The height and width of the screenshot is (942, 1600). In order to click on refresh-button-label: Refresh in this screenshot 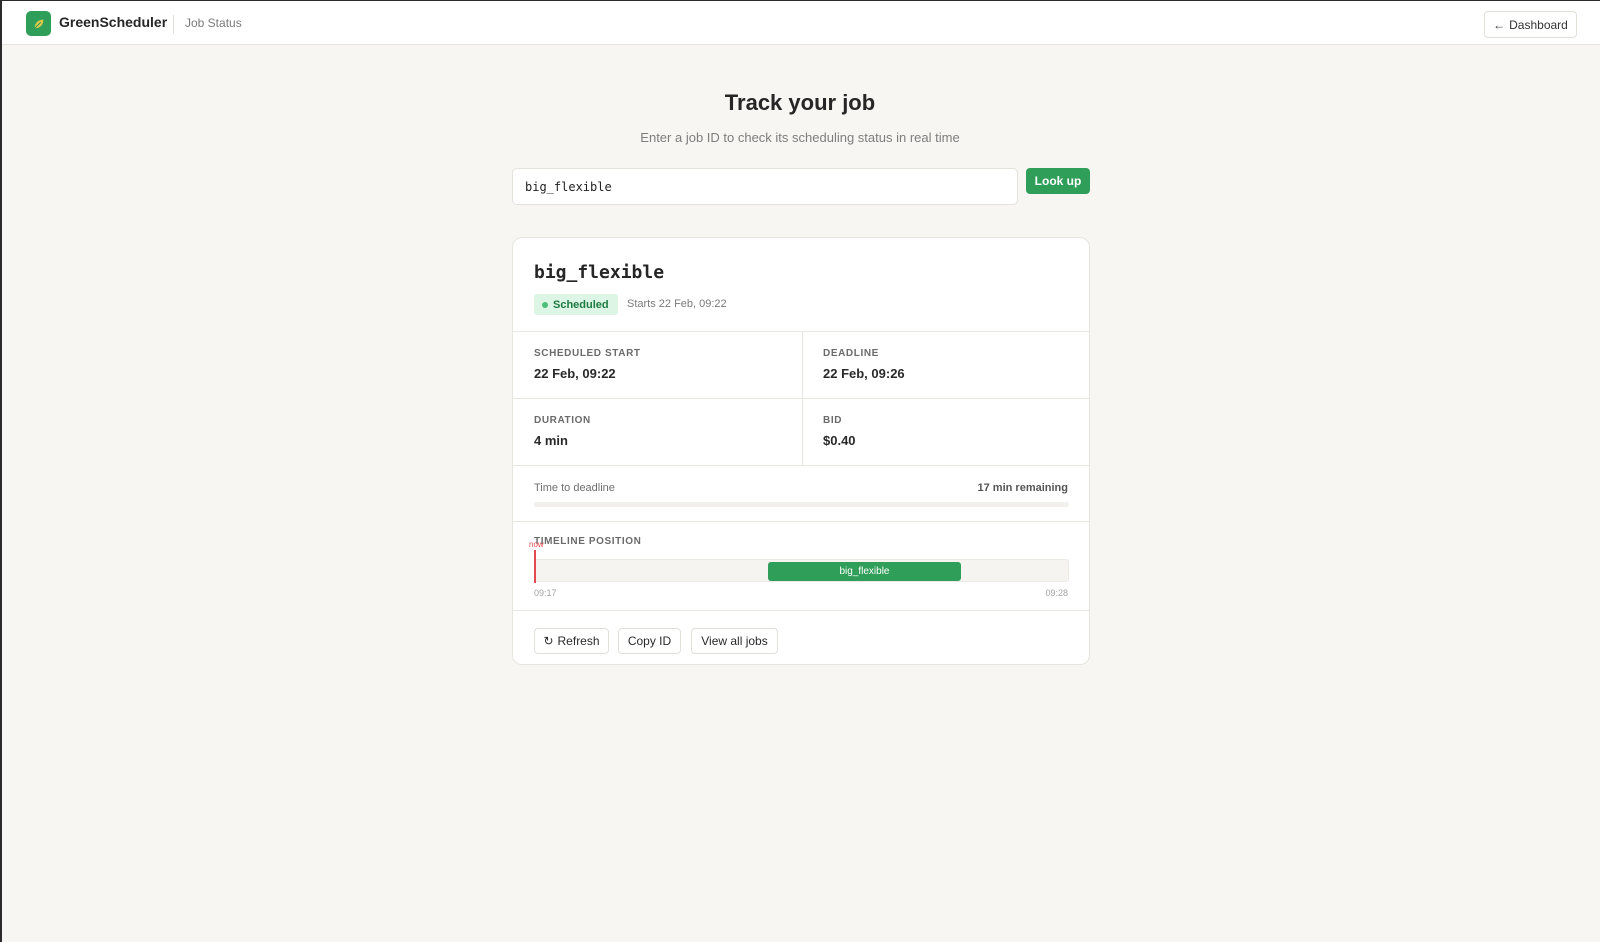, I will do `click(578, 641)`.